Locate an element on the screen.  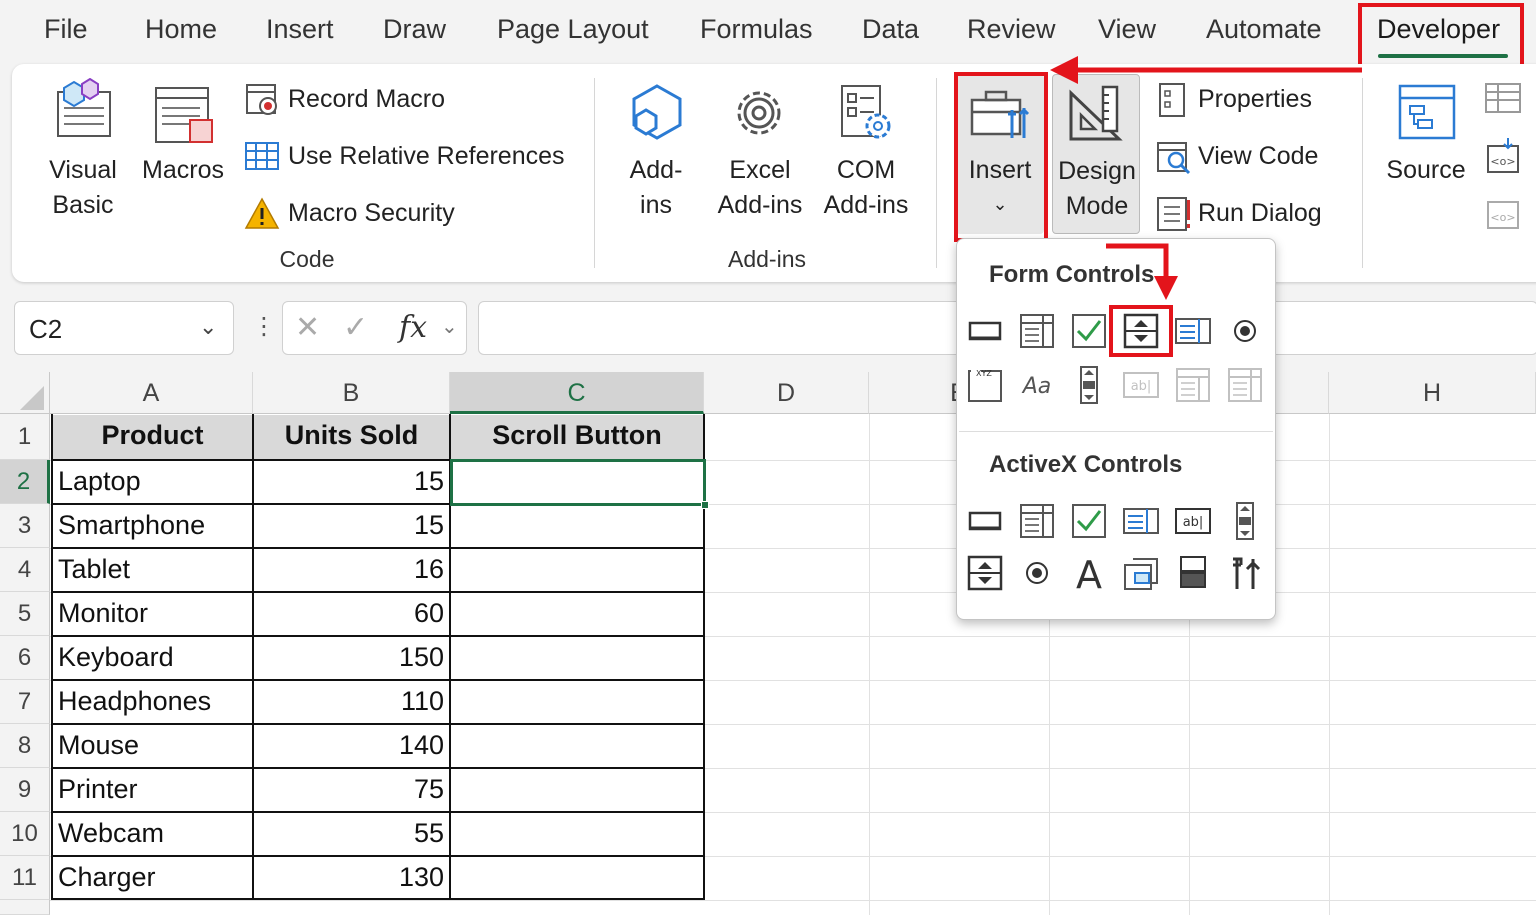
column-header-a: A is located at coordinates (151, 393).